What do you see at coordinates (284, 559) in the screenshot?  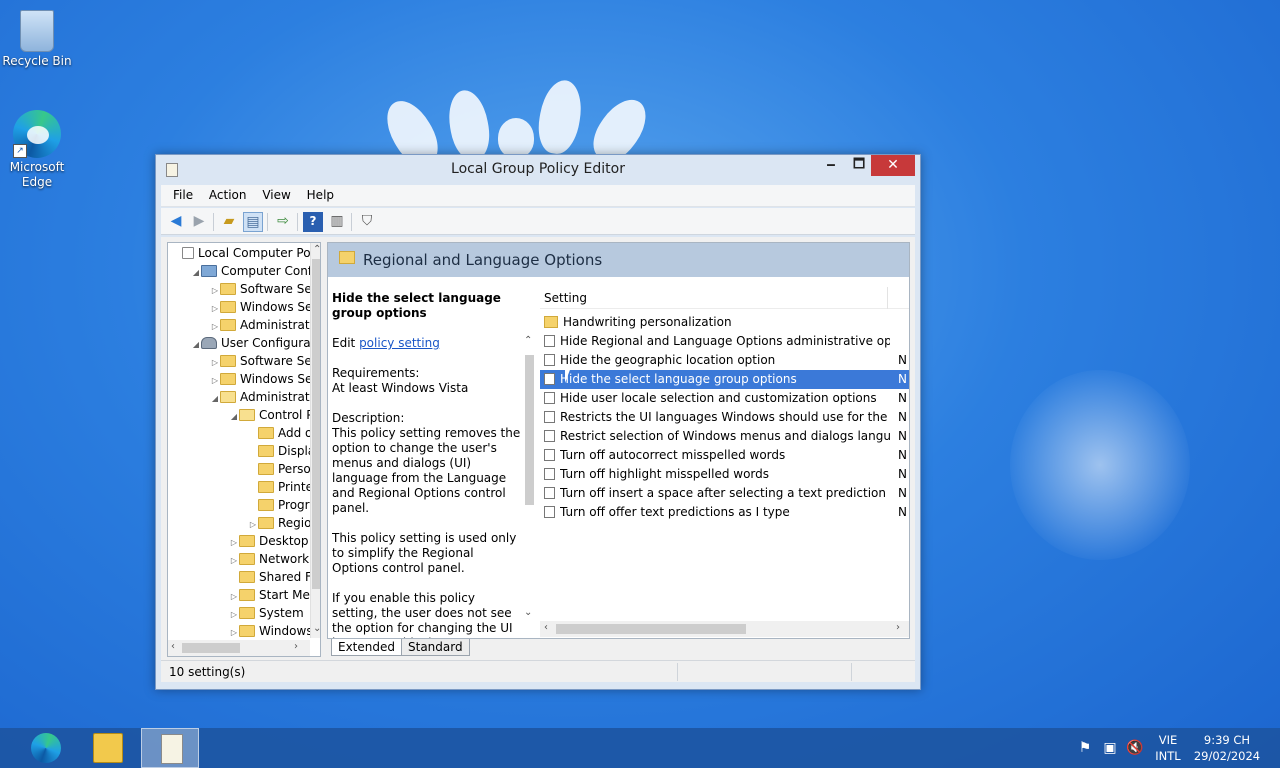 I see `tree-item-label: Network` at bounding box center [284, 559].